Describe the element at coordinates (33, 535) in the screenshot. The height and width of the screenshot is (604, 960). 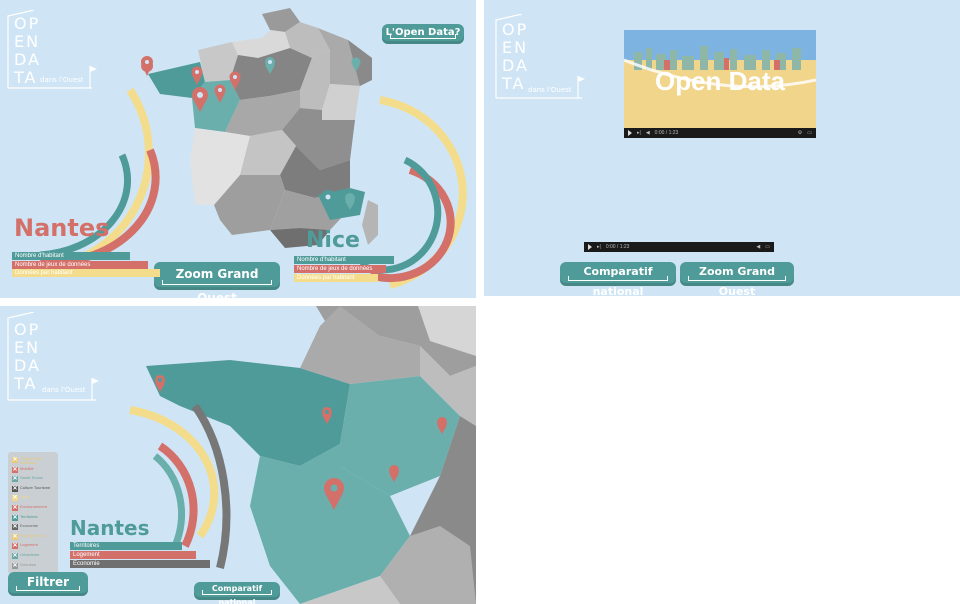
I see `filter-label: Enseignement` at that location.